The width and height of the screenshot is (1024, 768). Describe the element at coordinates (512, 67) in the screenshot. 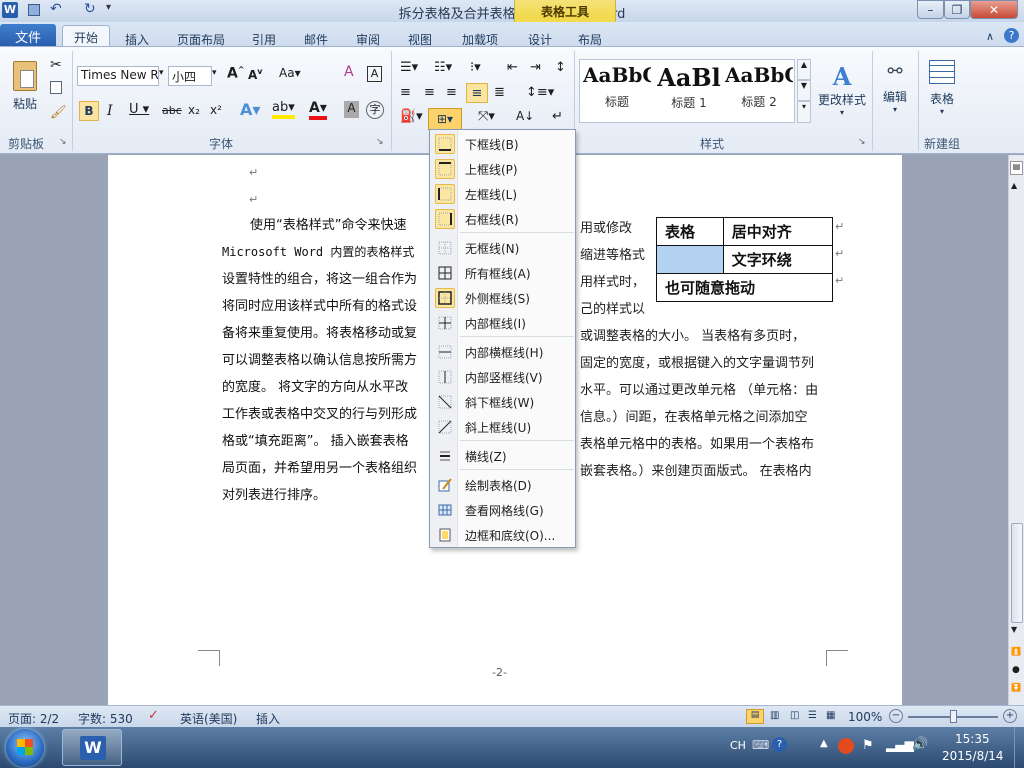

I see `decrease-indent-icon: ⇤` at that location.